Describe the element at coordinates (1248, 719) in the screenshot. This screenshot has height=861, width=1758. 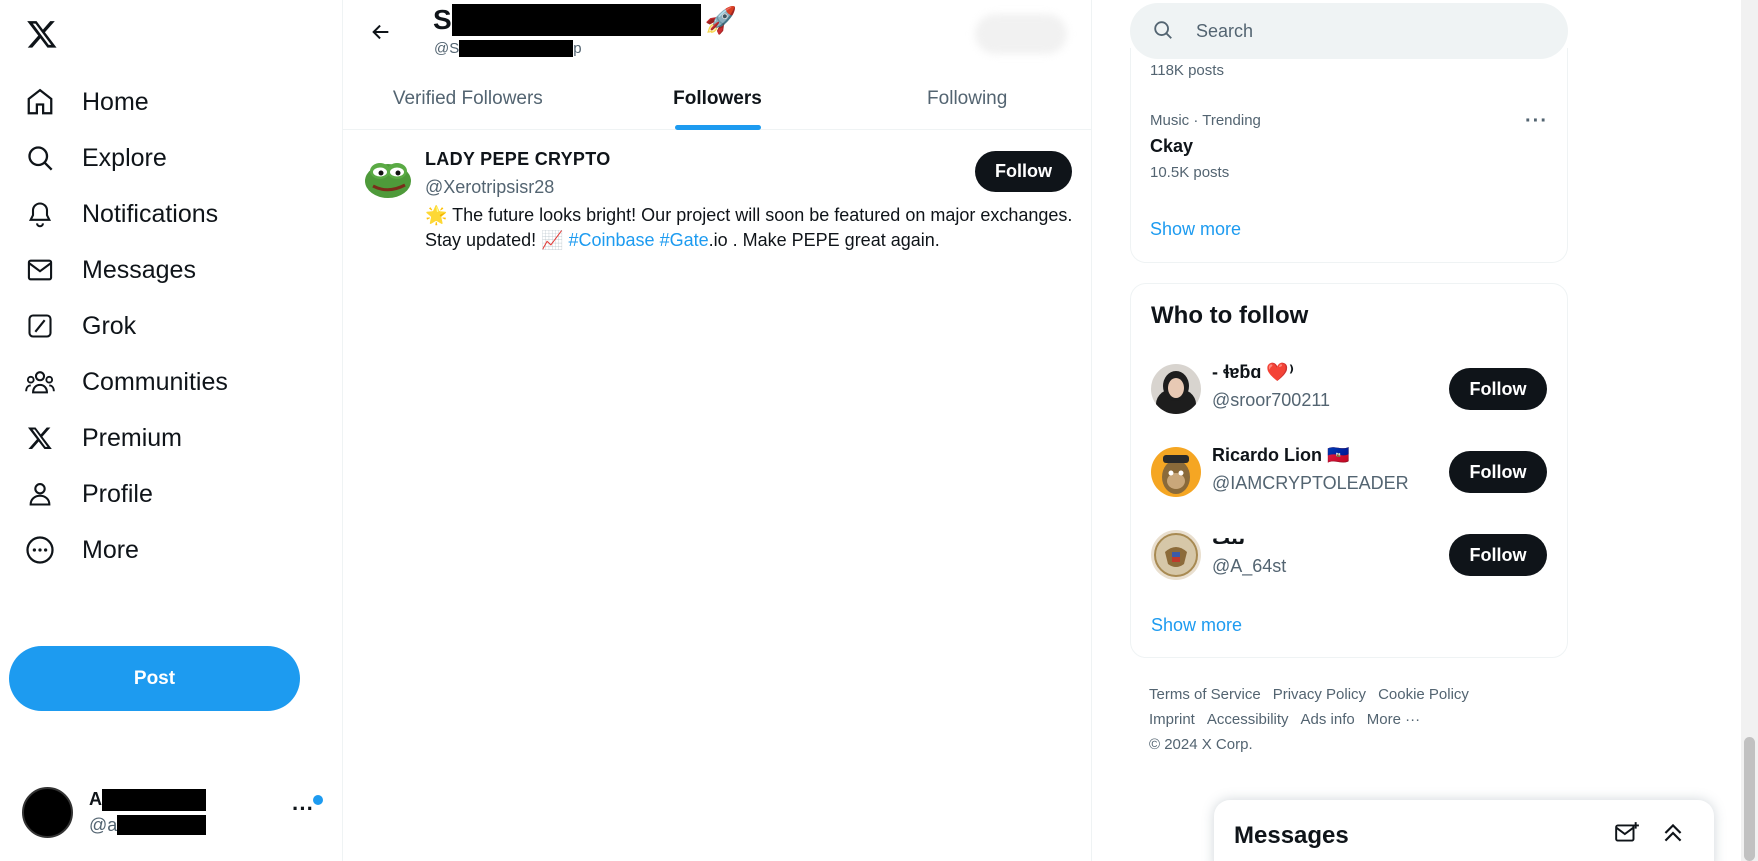
I see `footer-link-accessibility: Accessibility` at that location.